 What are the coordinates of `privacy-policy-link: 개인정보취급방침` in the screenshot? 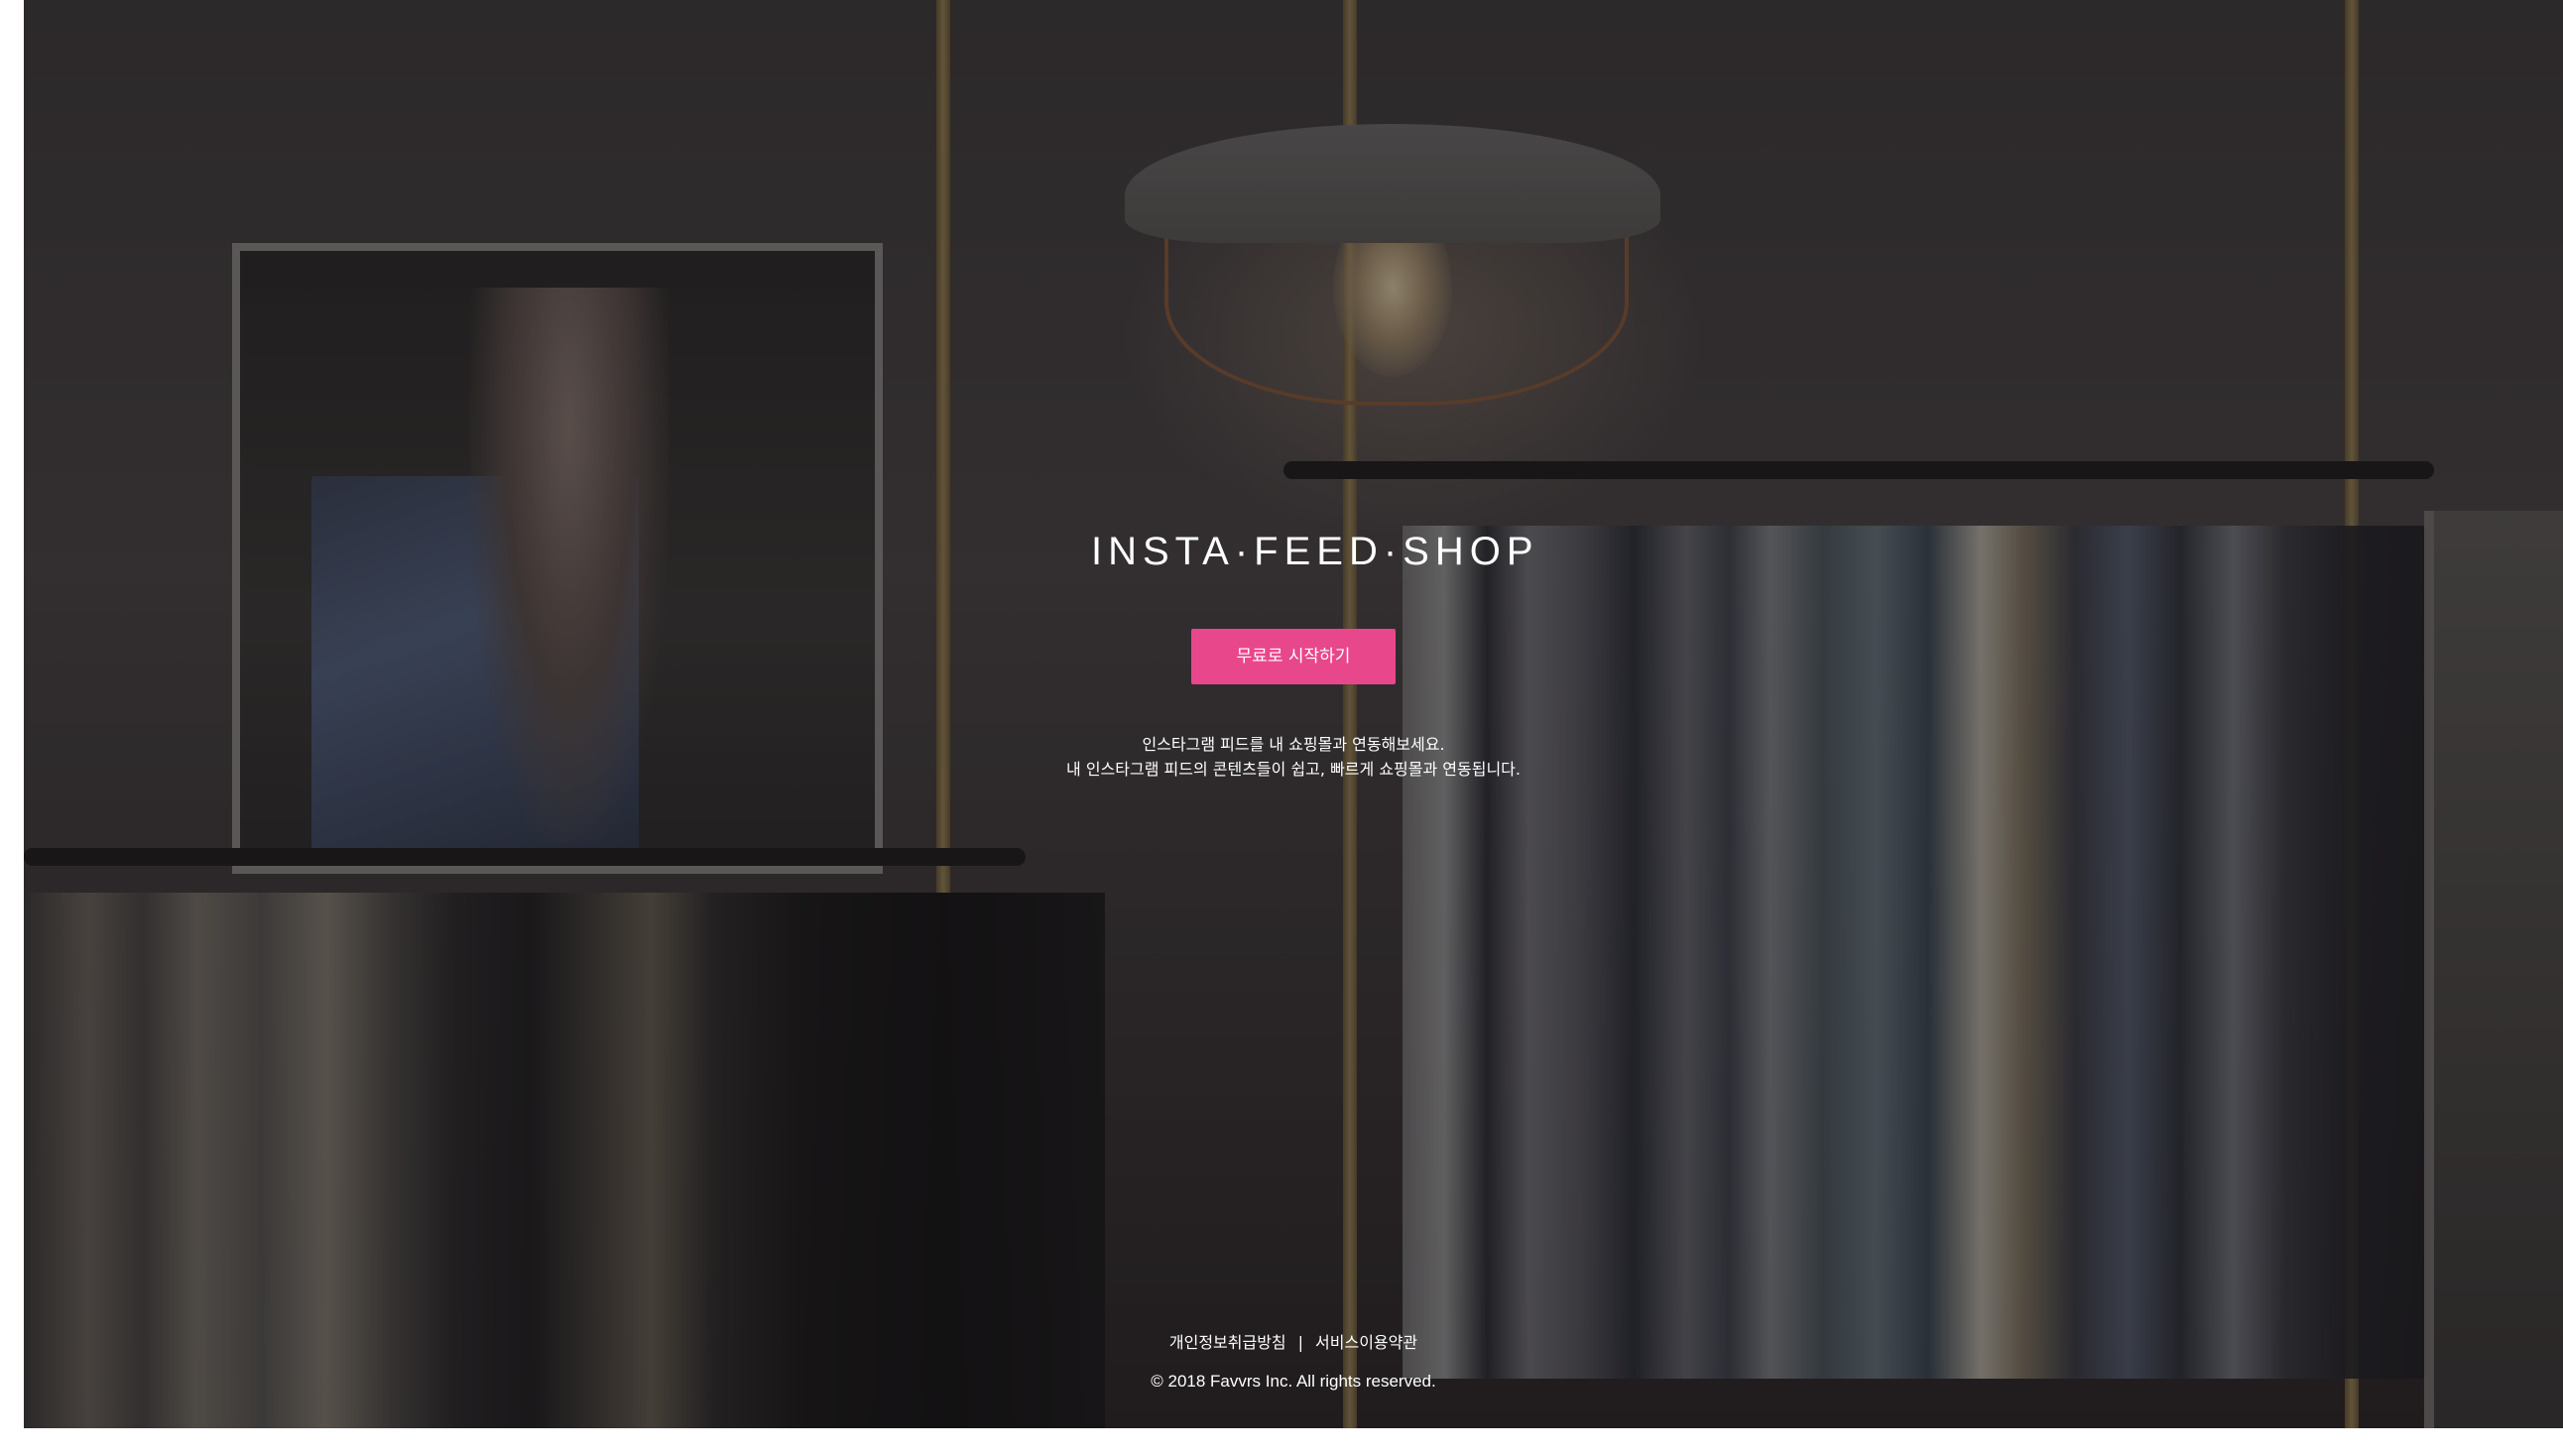 It's located at (1227, 1342).